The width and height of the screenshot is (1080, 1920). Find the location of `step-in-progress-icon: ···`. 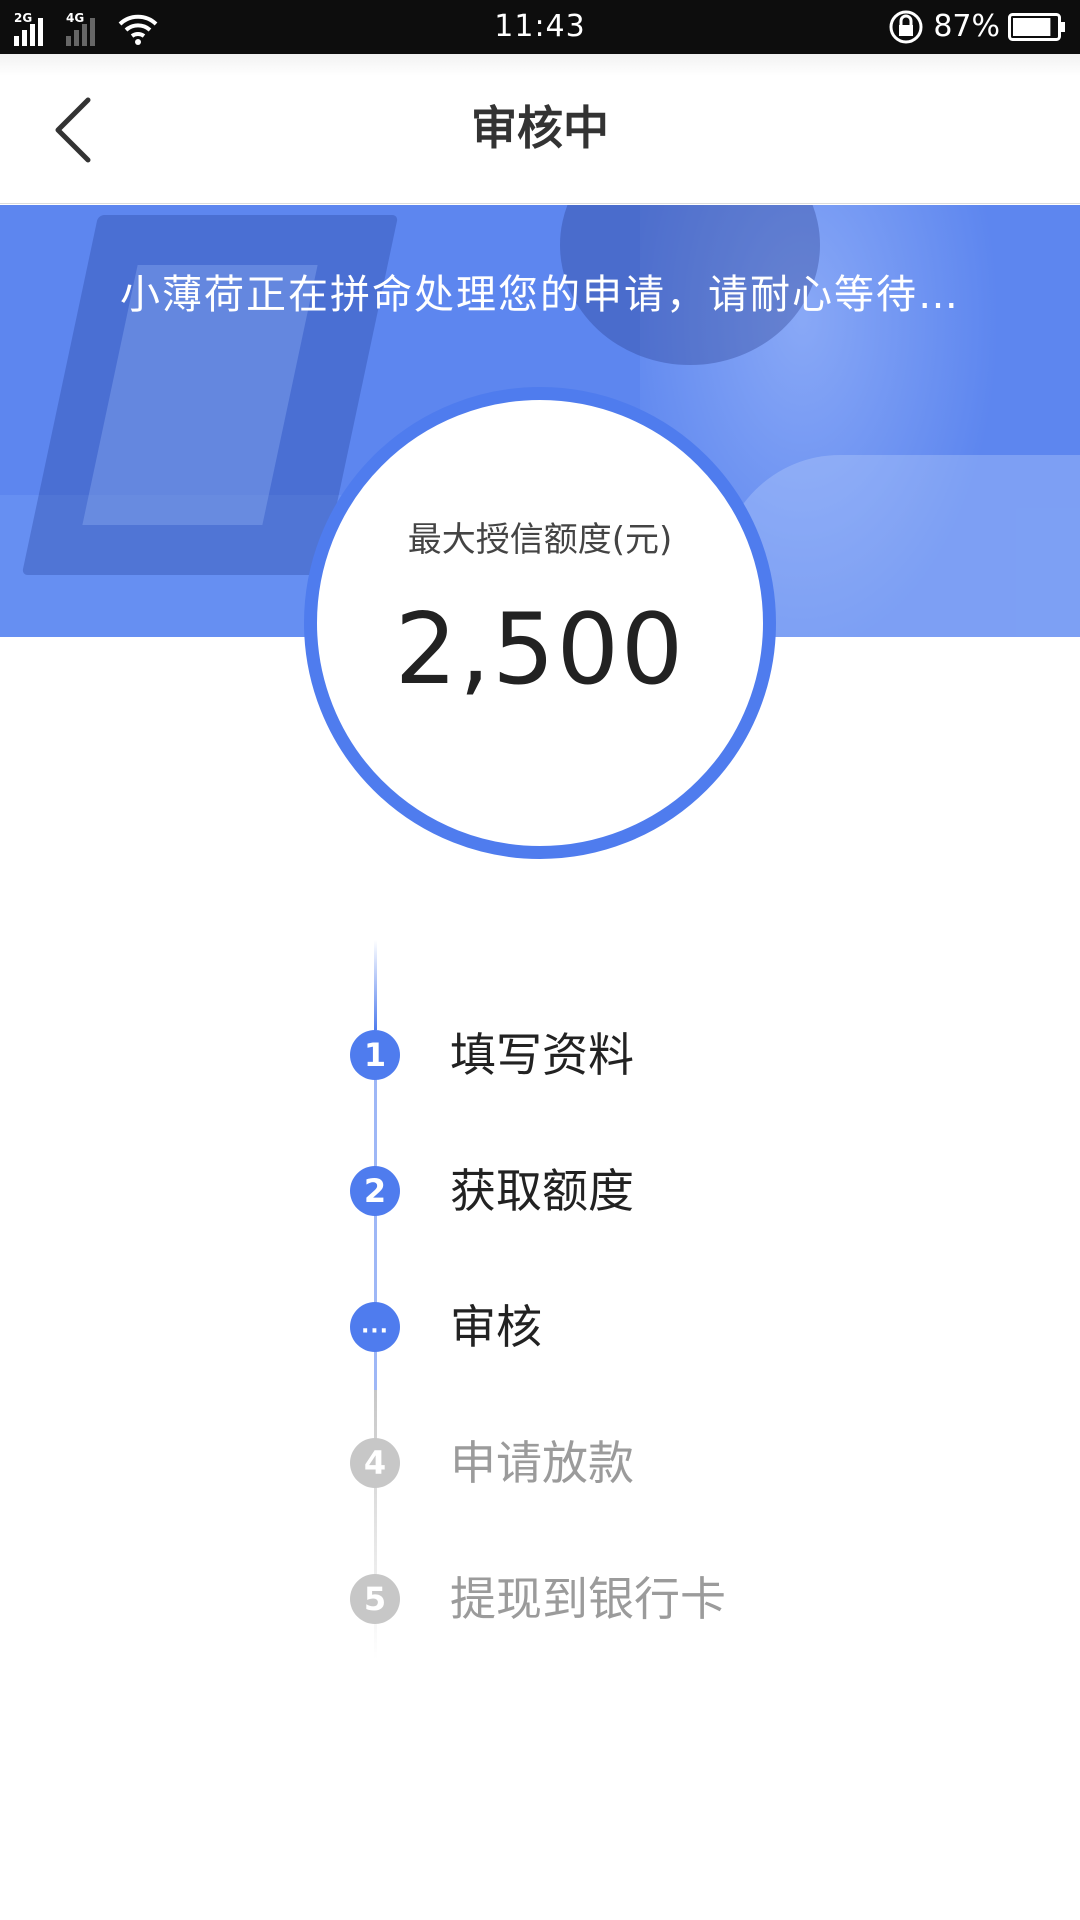

step-in-progress-icon: ··· is located at coordinates (375, 1327).